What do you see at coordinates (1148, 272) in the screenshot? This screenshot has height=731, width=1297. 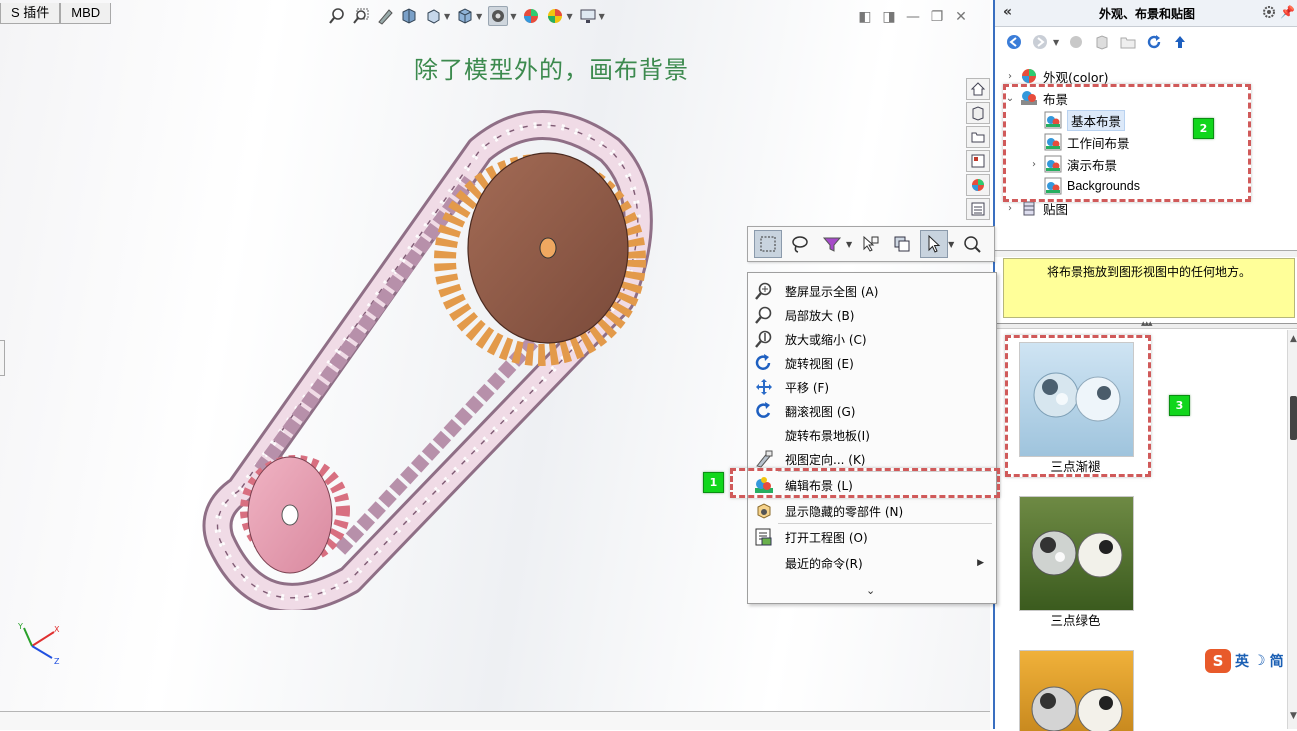 I see `hint-text: 将布景拖放到图形视图中的任何地方。` at bounding box center [1148, 272].